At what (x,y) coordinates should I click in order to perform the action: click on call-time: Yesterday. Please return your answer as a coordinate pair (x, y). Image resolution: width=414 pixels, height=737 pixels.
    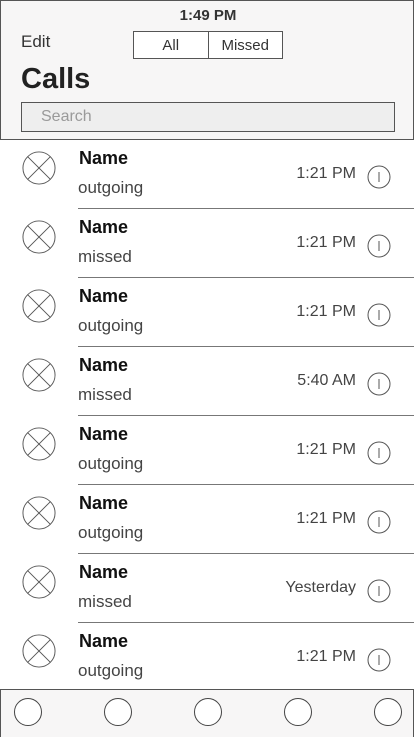
    Looking at the image, I should click on (320, 587).